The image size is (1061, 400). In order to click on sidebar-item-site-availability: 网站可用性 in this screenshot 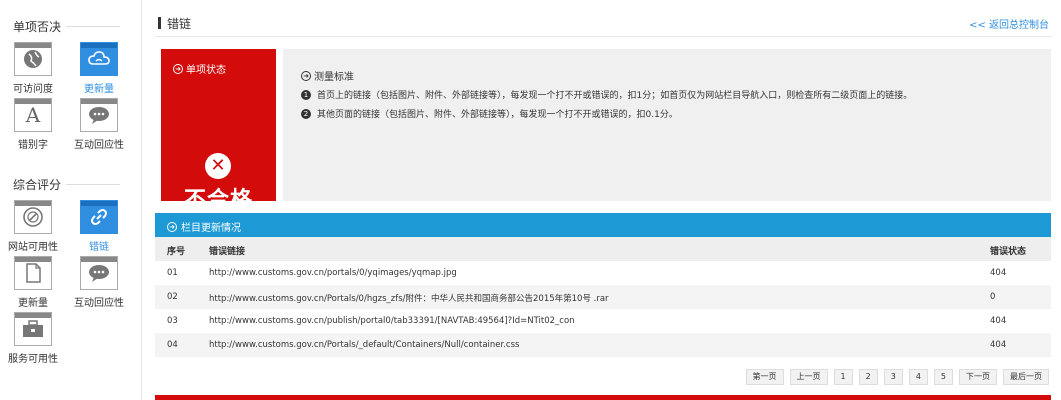, I will do `click(33, 226)`.